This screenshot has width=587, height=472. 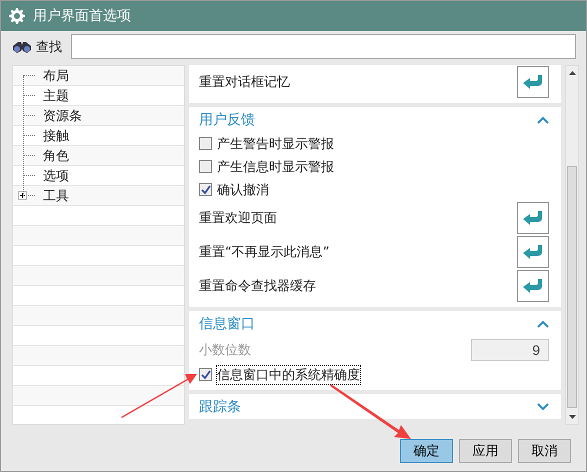 I want to click on dialog-button: 应用, so click(x=485, y=451).